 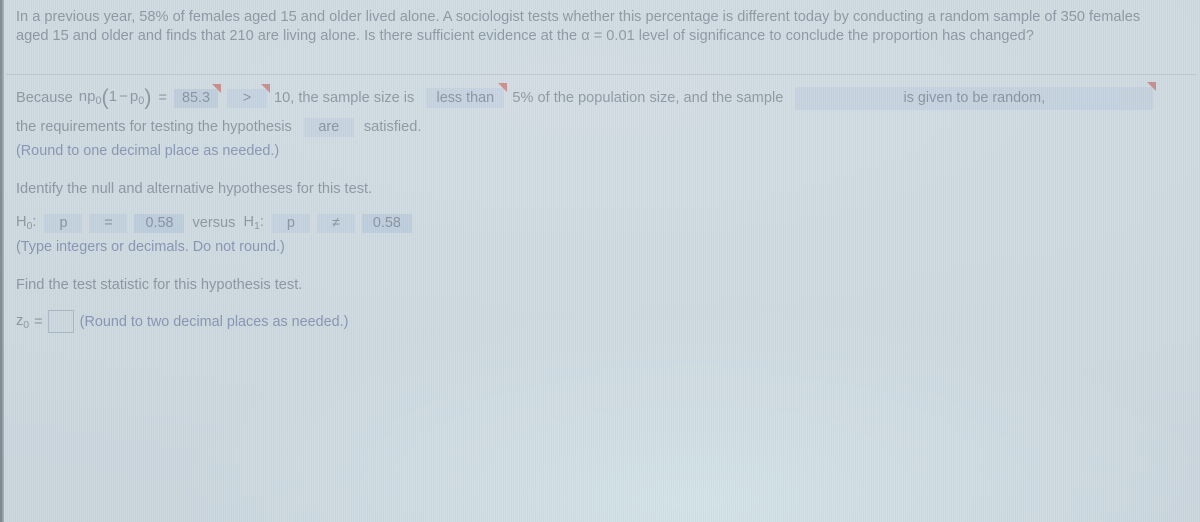 What do you see at coordinates (328, 127) in the screenshot?
I see `requirements-satisfied-dropdown: are` at bounding box center [328, 127].